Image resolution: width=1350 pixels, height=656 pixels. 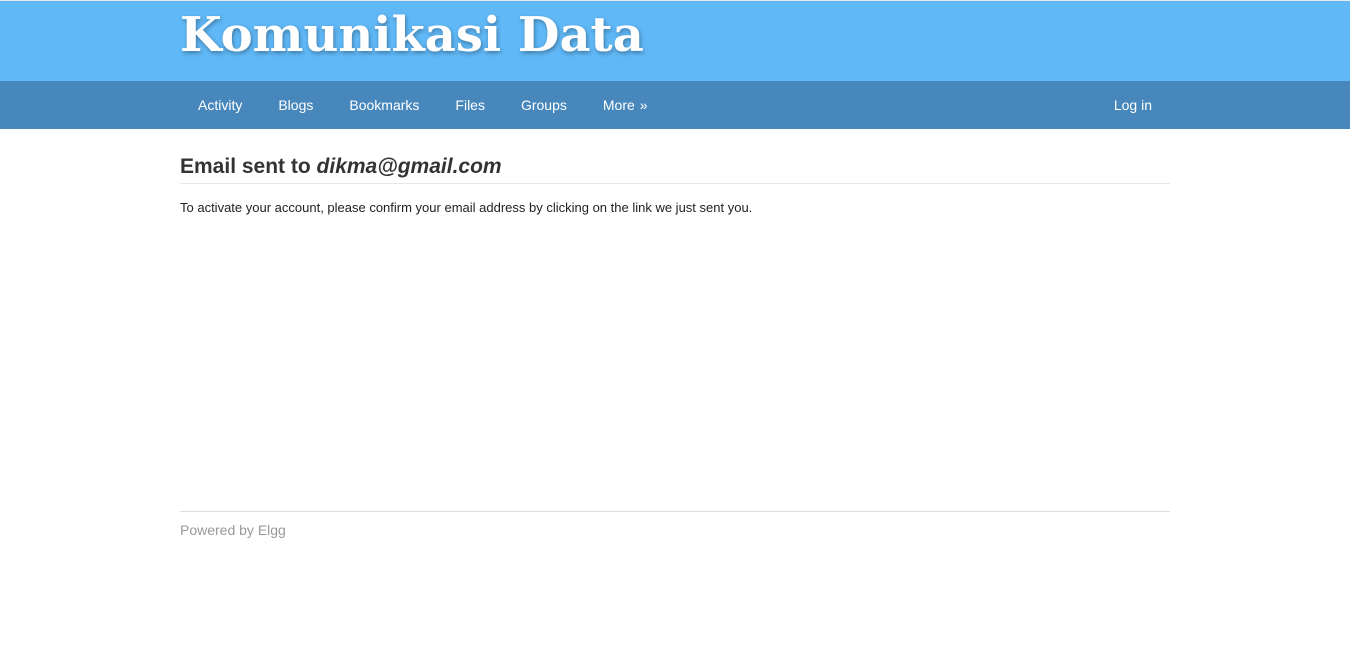 I want to click on nav-item-more: More», so click(x=625, y=105).